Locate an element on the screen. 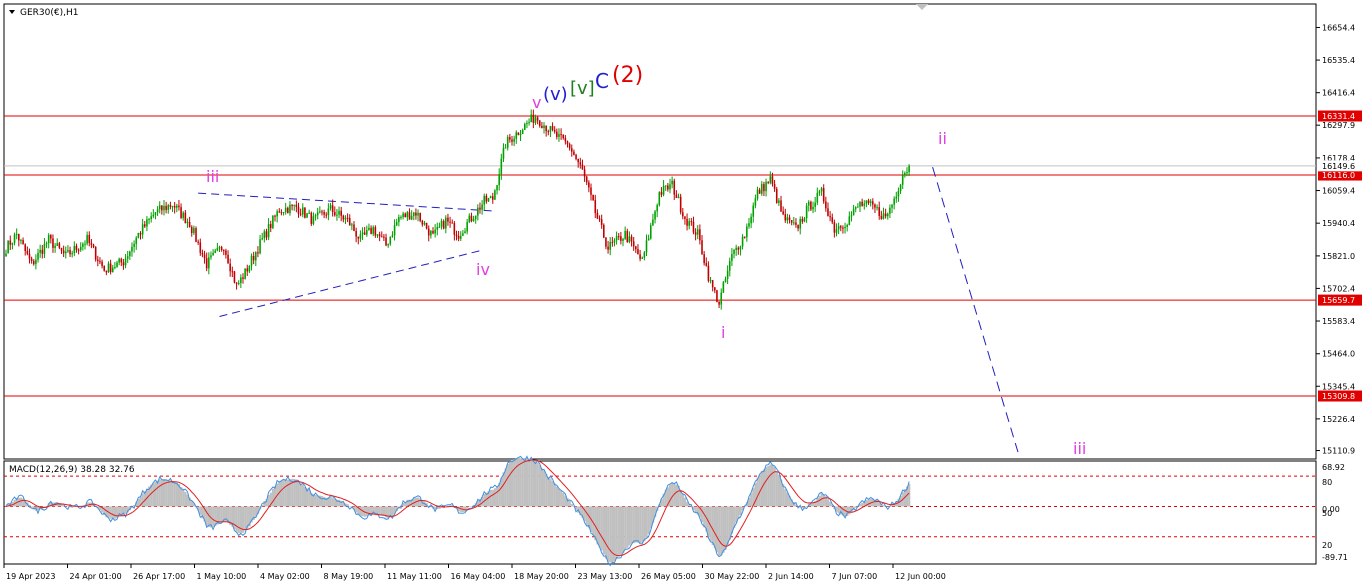 The width and height of the screenshot is (1366, 588). time-tick-label: 19 Apr 2023 is located at coordinates (30, 576).